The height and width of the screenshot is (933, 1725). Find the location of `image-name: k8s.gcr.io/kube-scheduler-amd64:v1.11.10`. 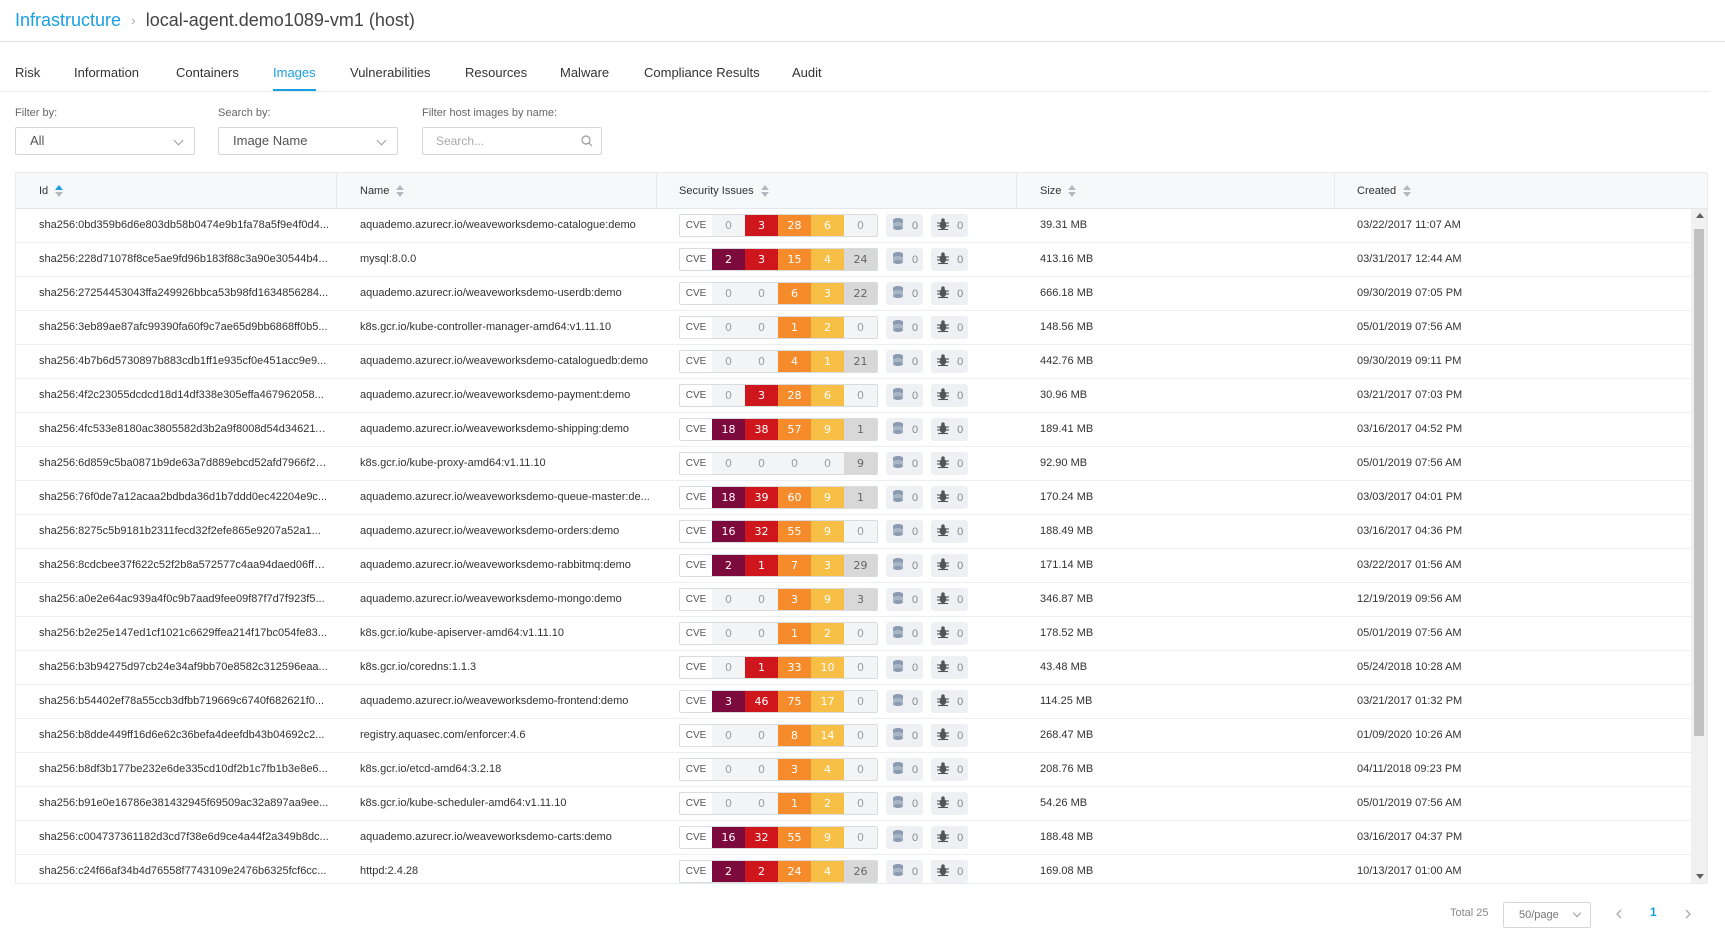

image-name: k8s.gcr.io/kube-scheduler-amd64:v1.11.10 is located at coordinates (510, 804).